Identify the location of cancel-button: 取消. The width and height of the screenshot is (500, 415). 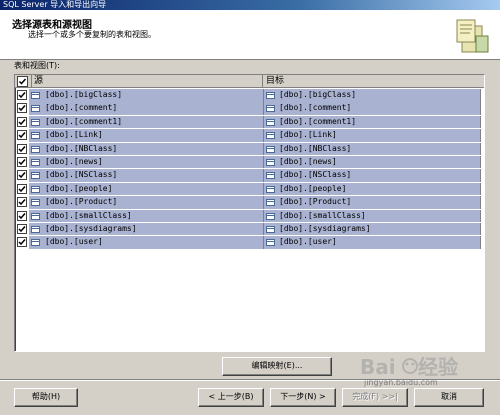
(449, 397).